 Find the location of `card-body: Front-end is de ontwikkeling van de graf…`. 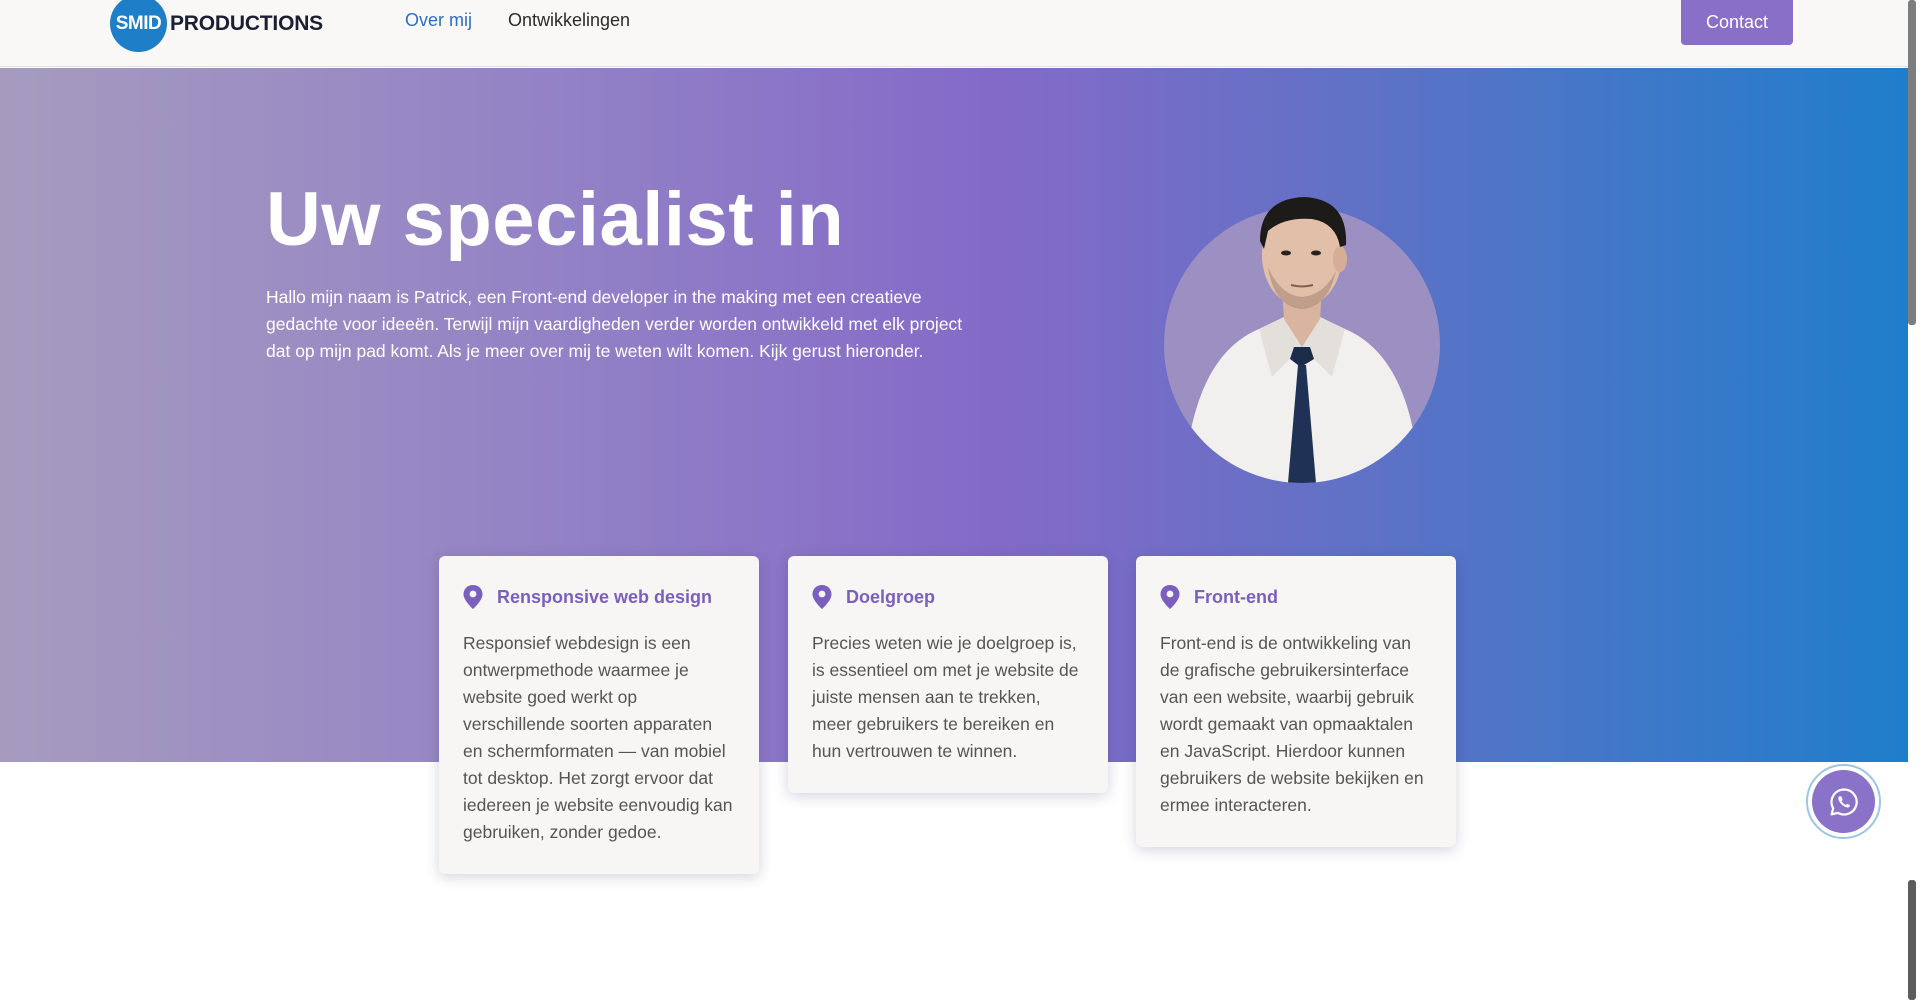

card-body: Front-end is de ontwikkeling van de graf… is located at coordinates (1292, 724).